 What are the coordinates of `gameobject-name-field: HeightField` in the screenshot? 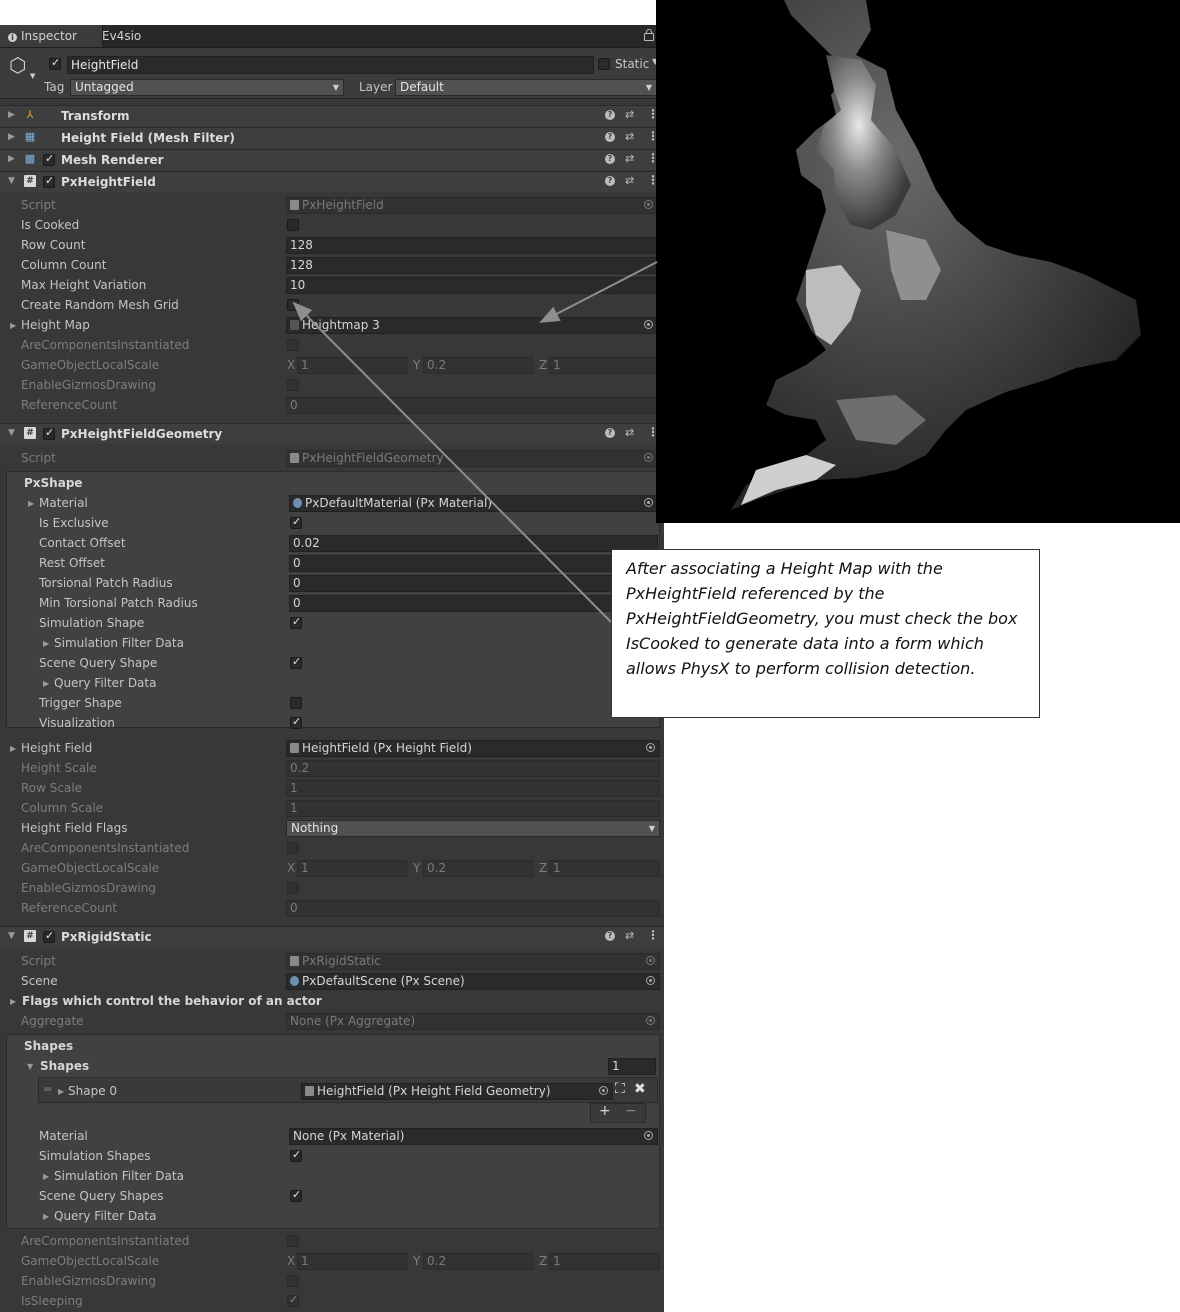 It's located at (330, 65).